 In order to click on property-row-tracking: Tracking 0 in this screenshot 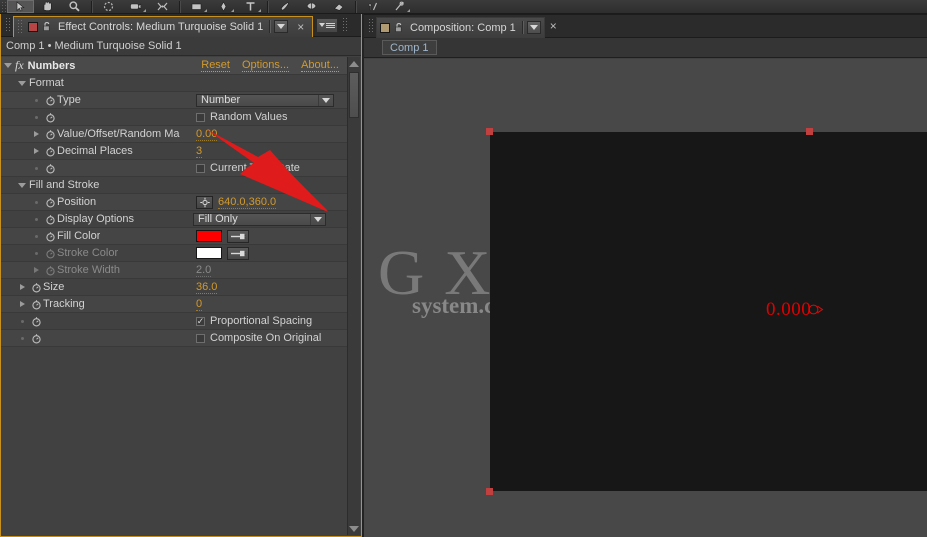, I will do `click(174, 304)`.